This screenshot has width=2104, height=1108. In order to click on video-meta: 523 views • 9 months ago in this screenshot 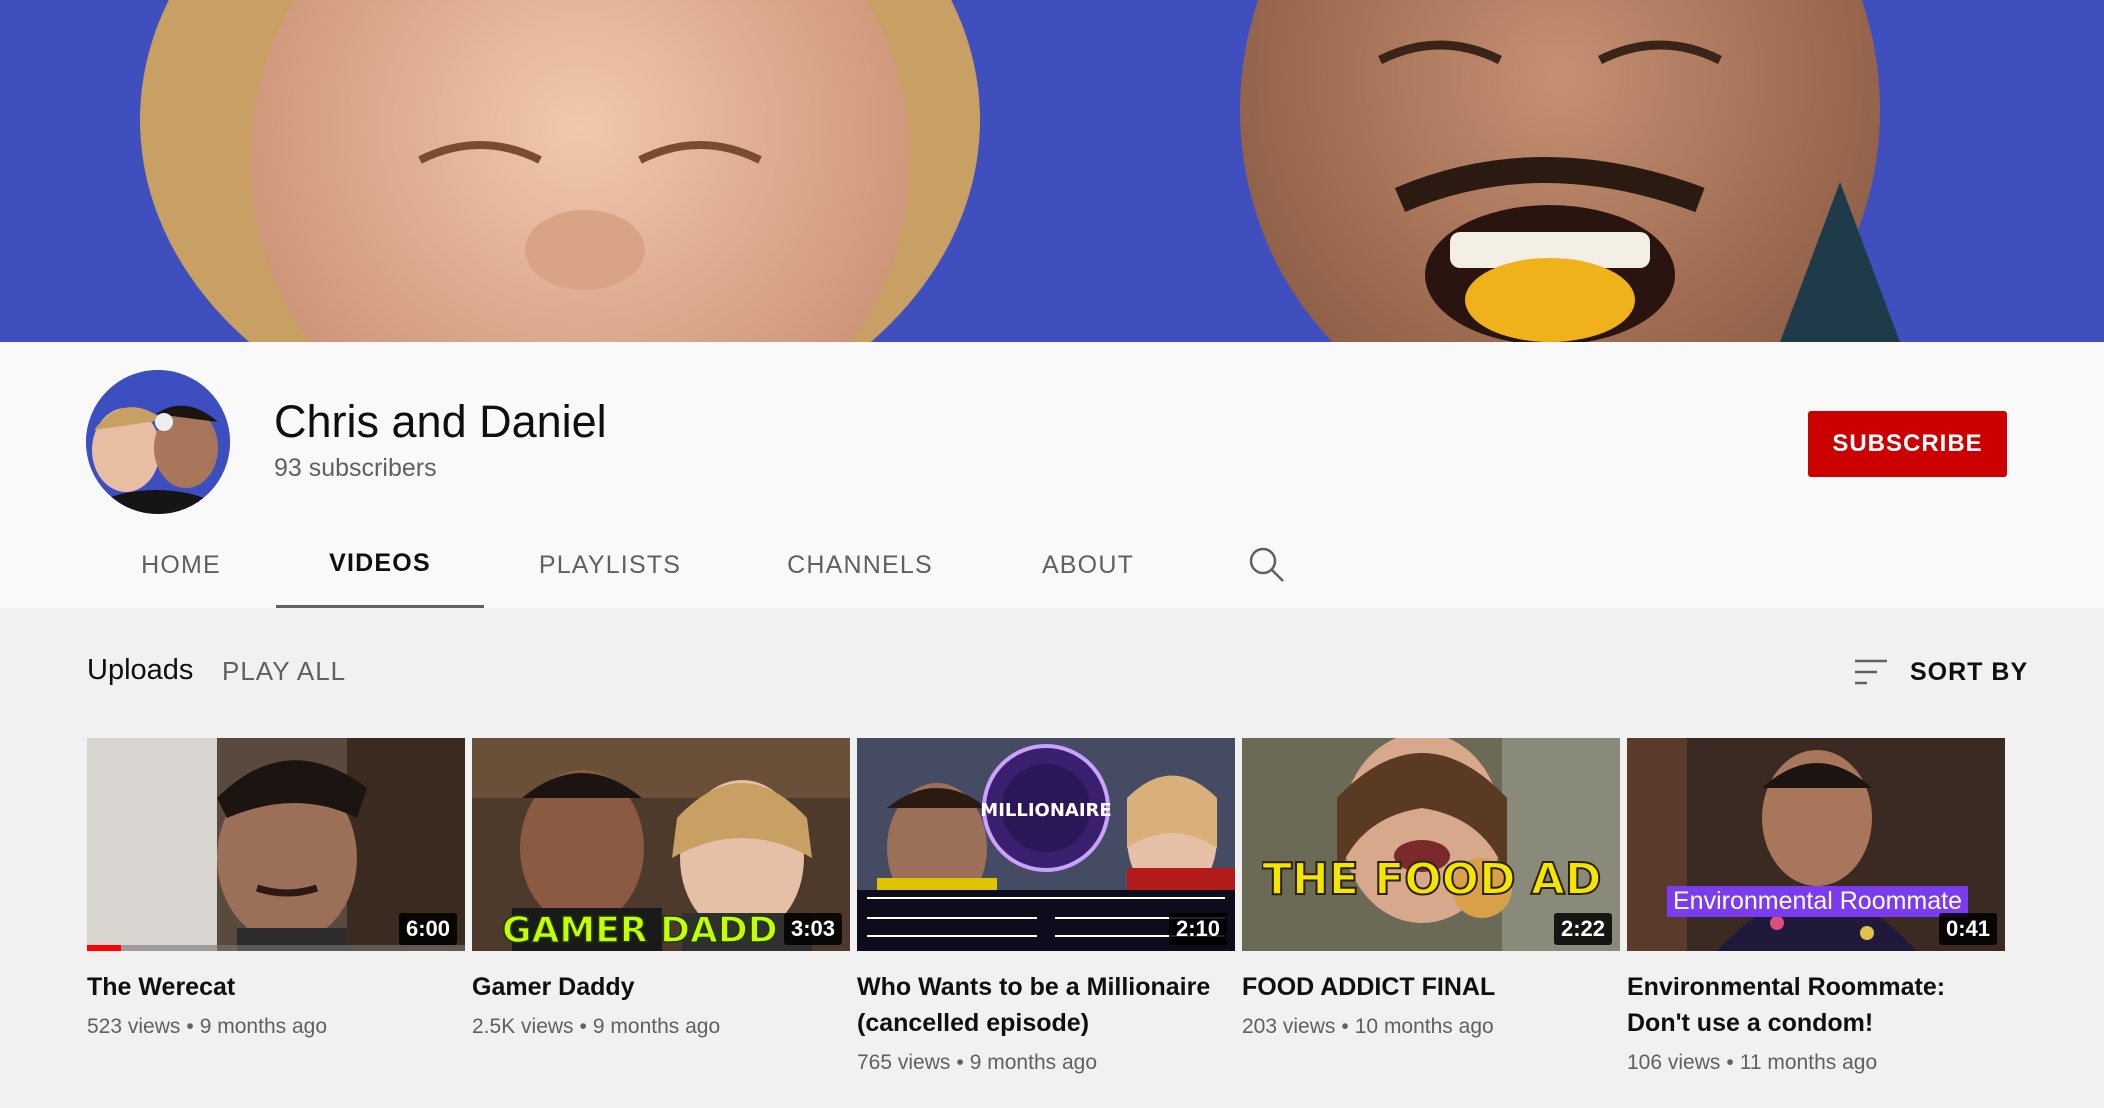, I will do `click(207, 1026)`.